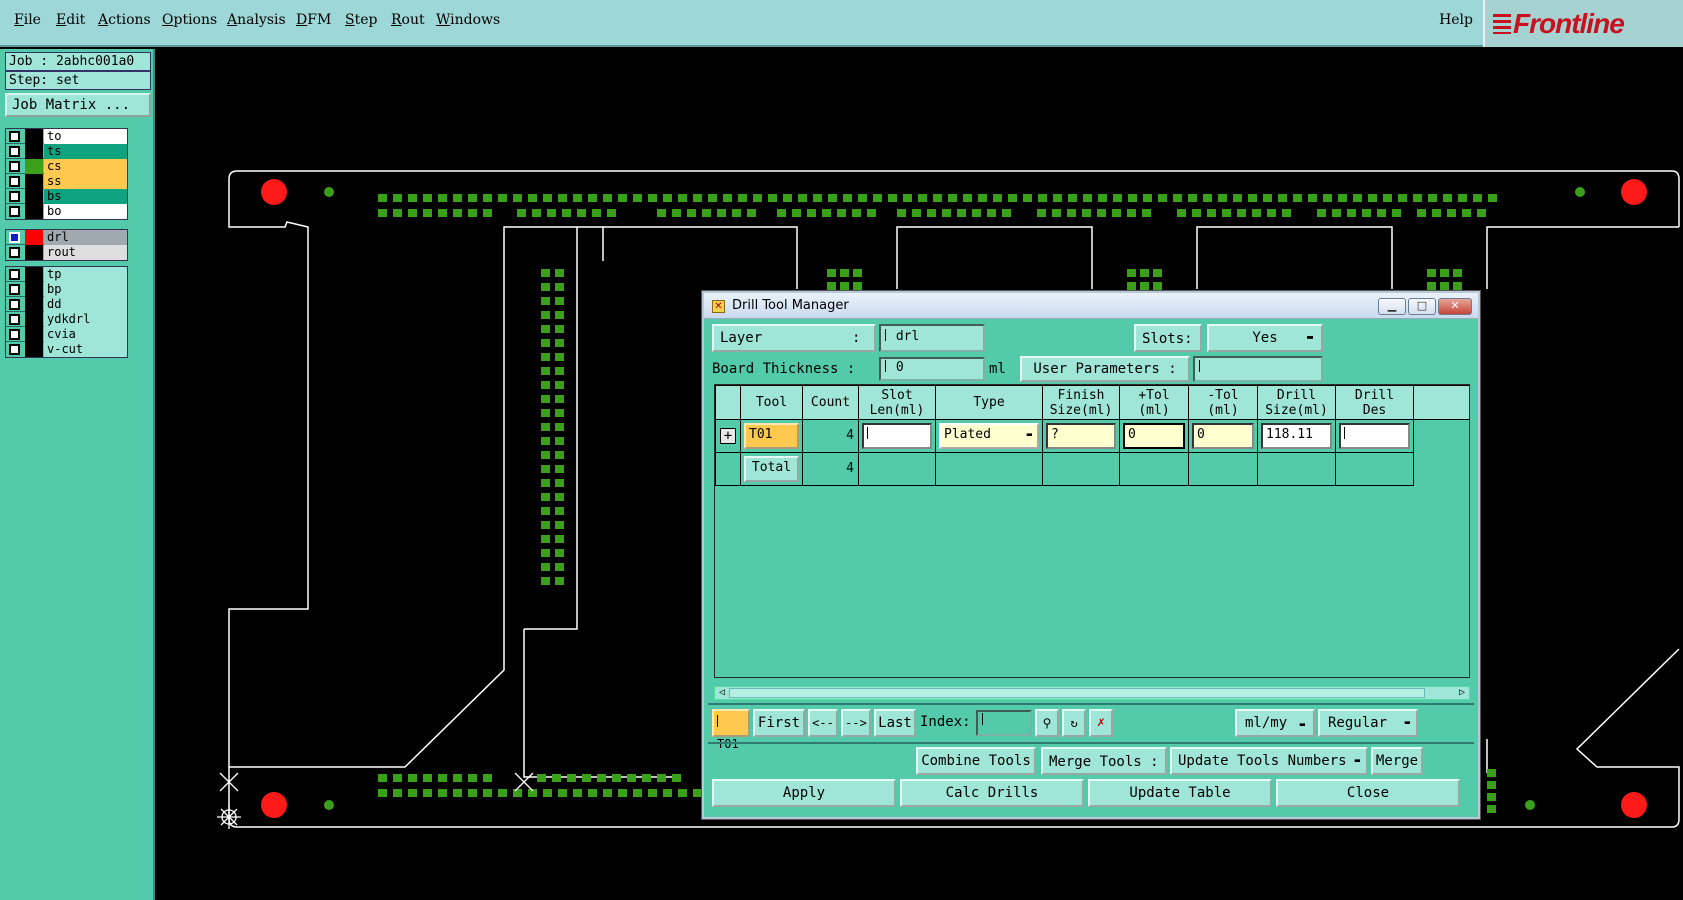 This screenshot has width=1683, height=900. I want to click on layer-row-dd: dd, so click(66, 304).